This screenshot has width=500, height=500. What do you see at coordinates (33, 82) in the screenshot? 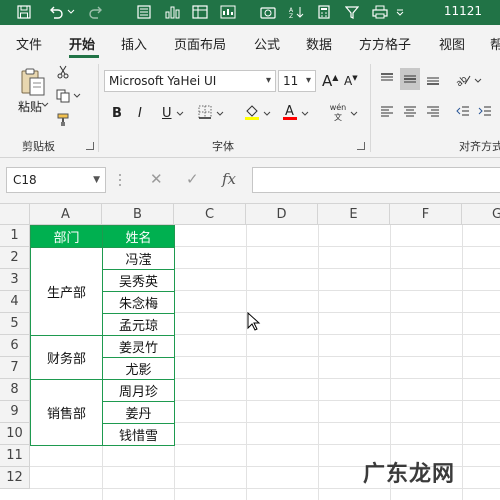
I see `paste-icon` at bounding box center [33, 82].